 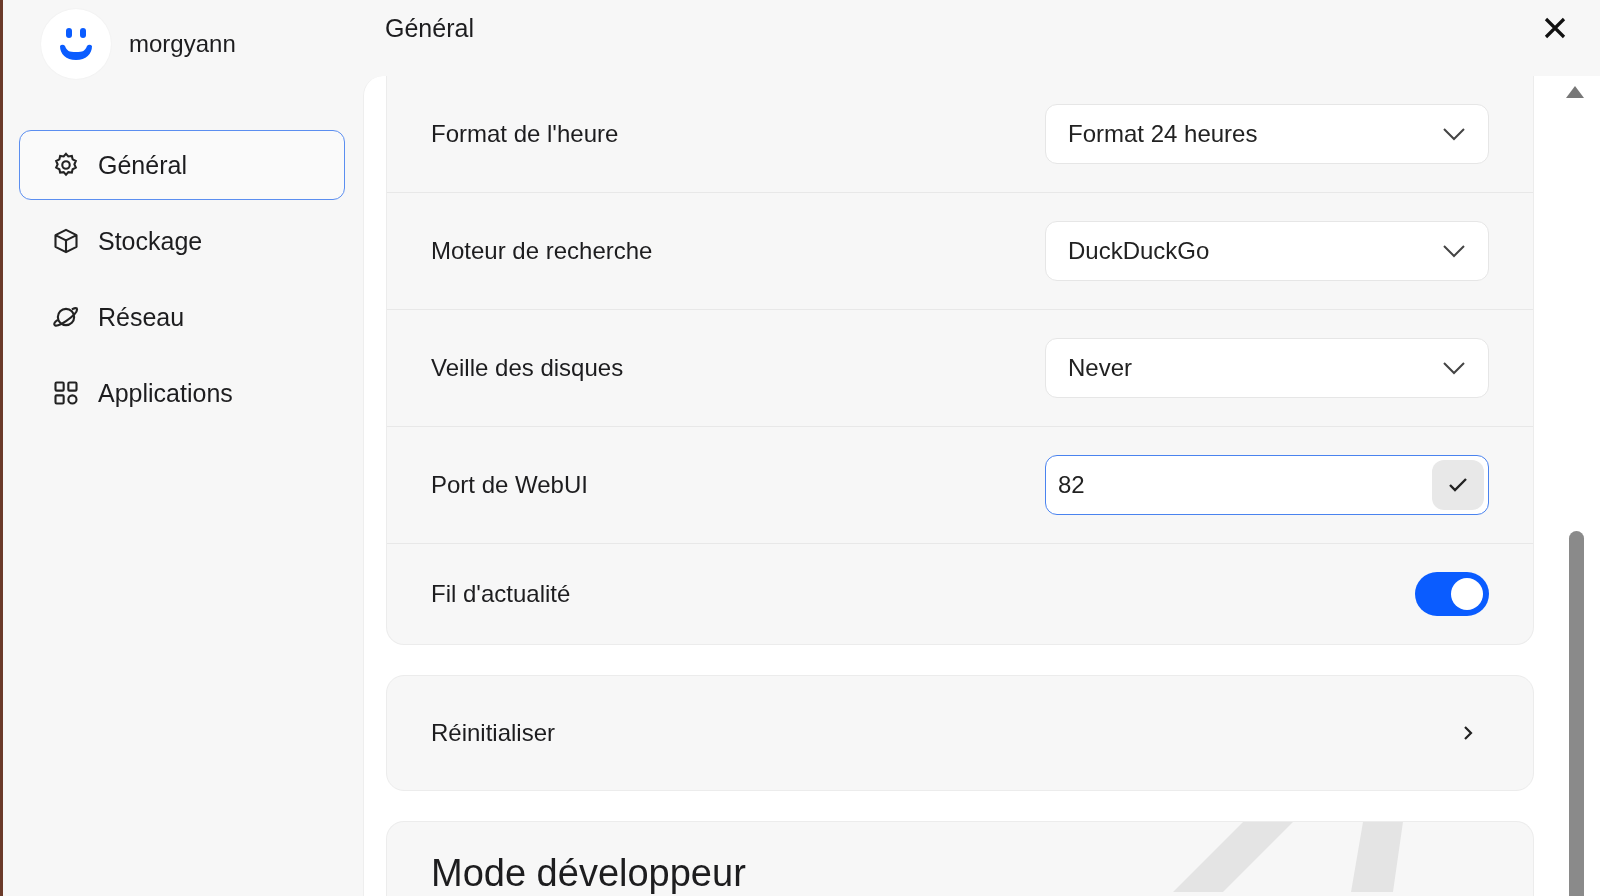 What do you see at coordinates (1267, 368) in the screenshot?
I see `dropdown: Never` at bounding box center [1267, 368].